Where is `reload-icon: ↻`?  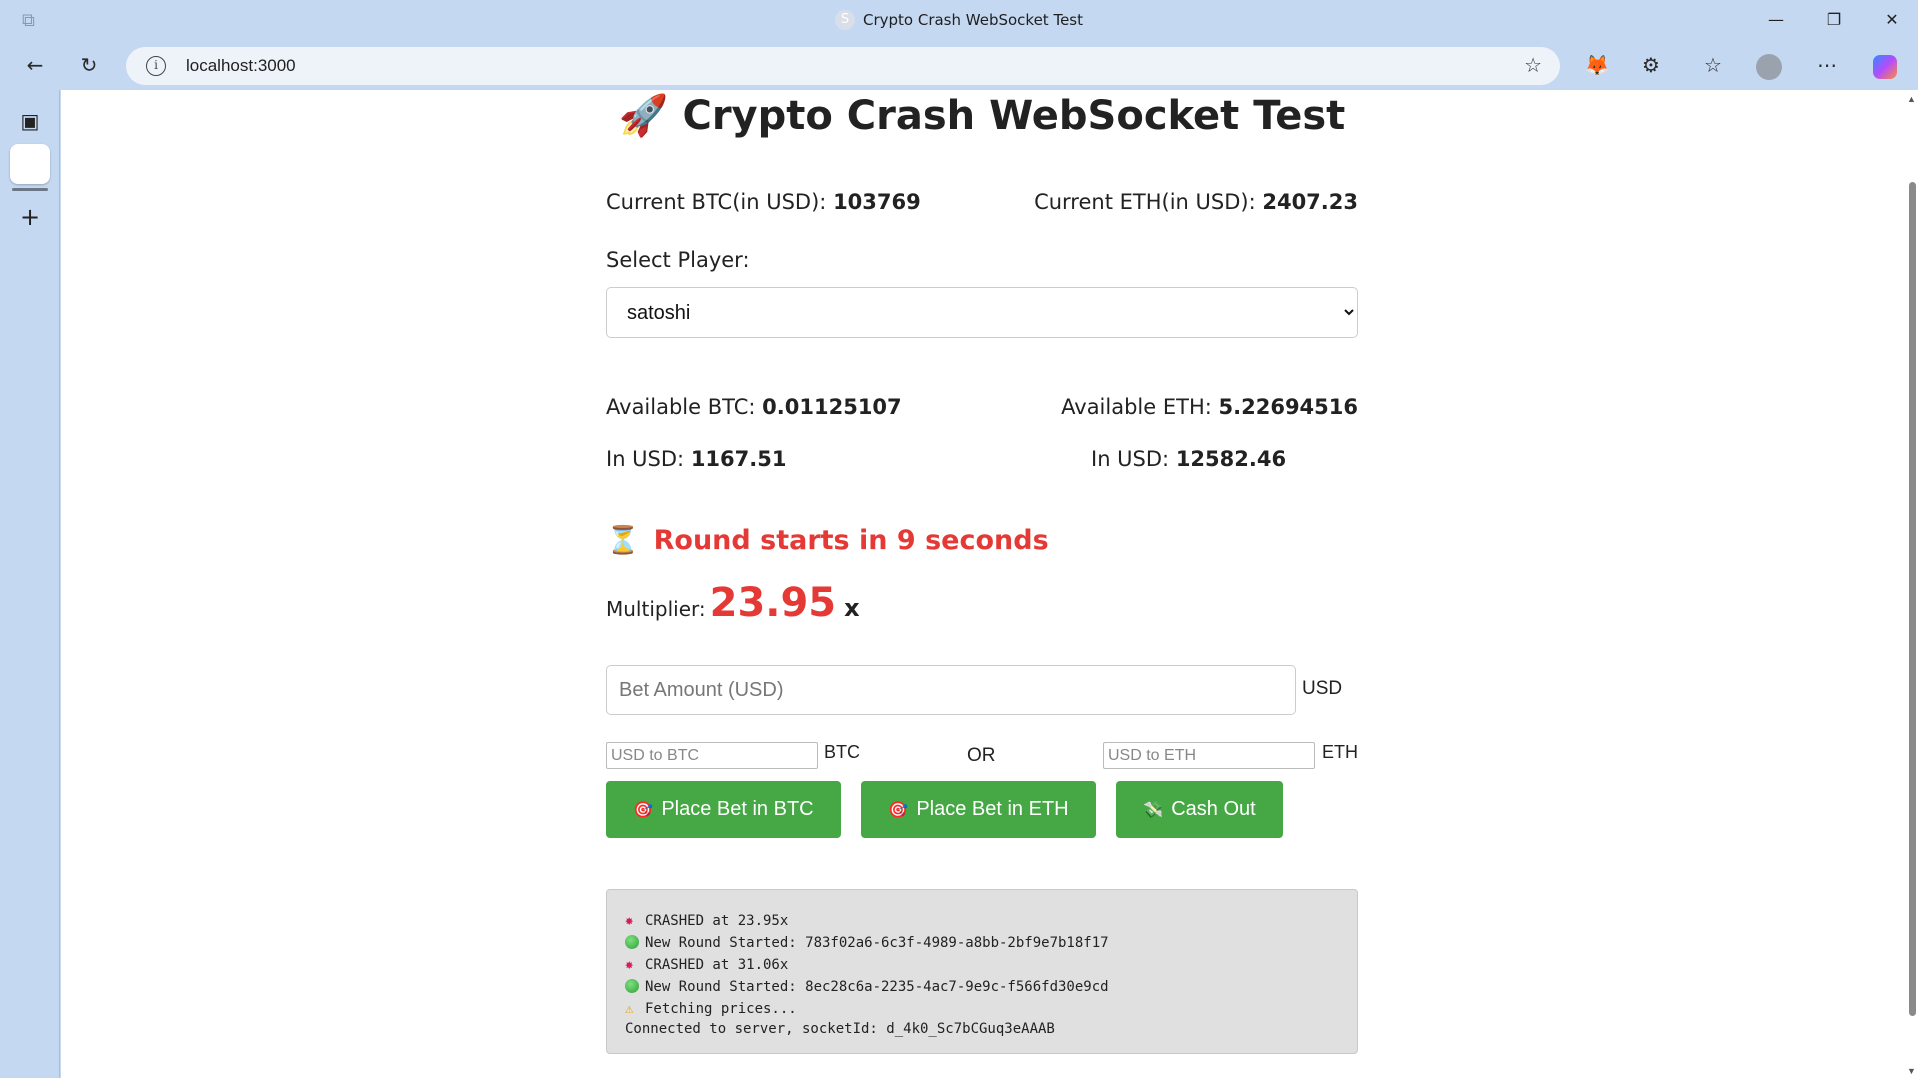
reload-icon: ↻ is located at coordinates (89, 65).